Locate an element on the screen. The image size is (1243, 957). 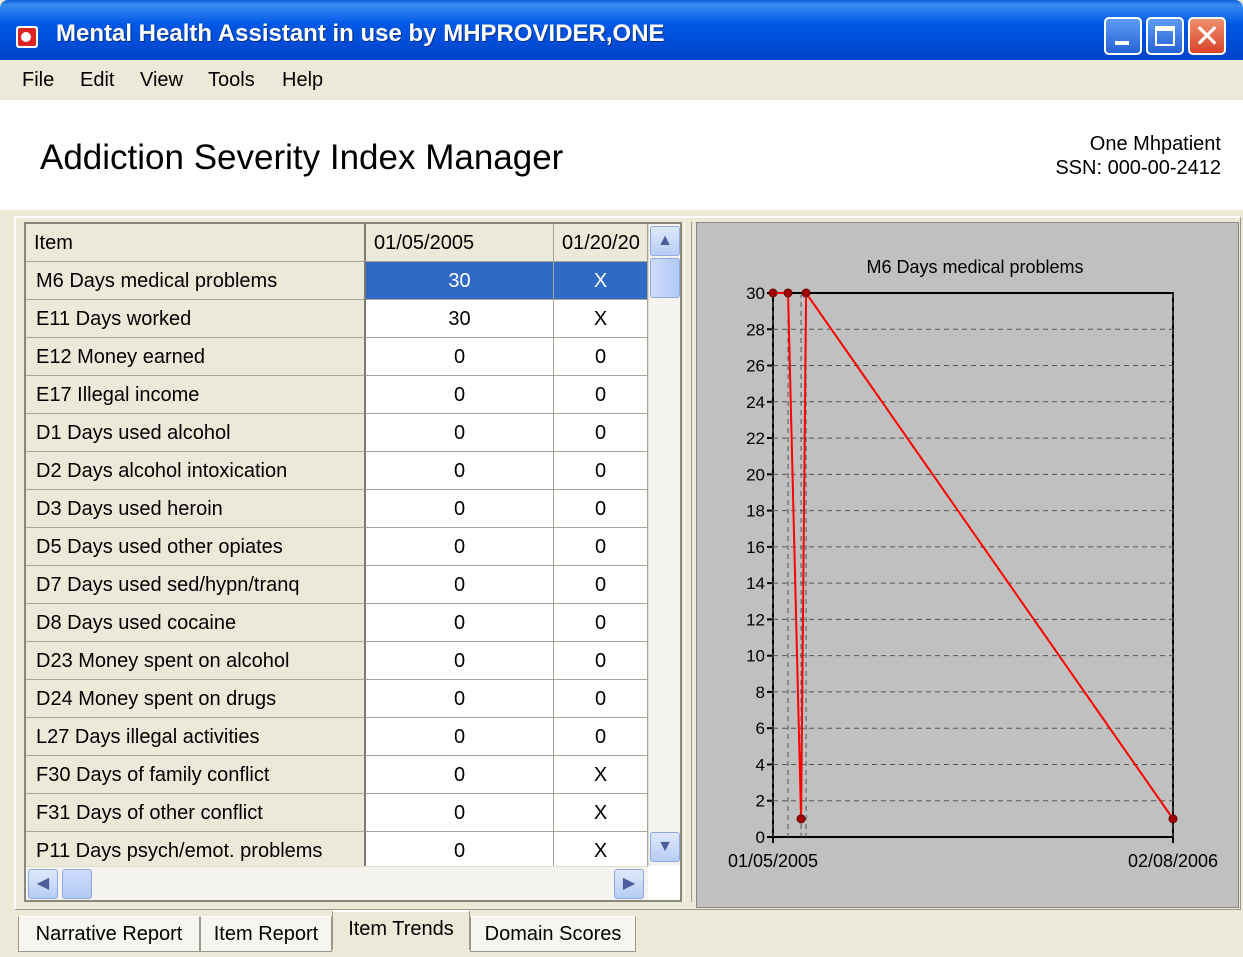
y-tick-label: 4 is located at coordinates (760, 764).